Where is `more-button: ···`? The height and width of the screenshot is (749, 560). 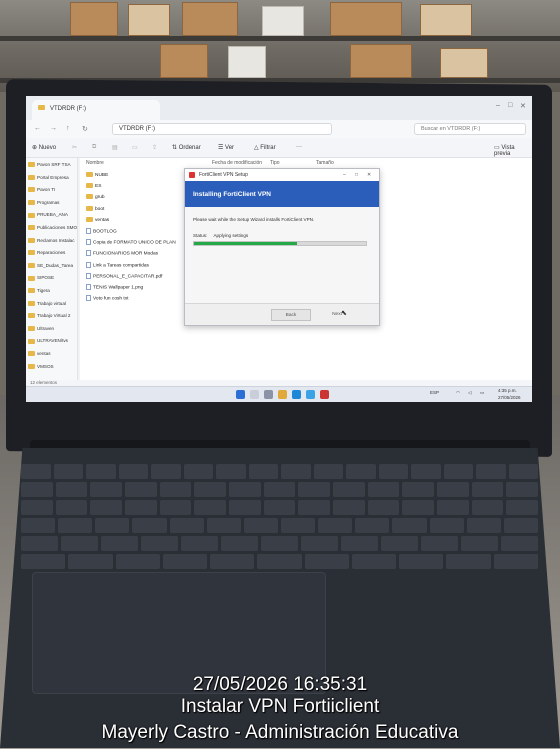
more-button: ··· is located at coordinates (299, 147).